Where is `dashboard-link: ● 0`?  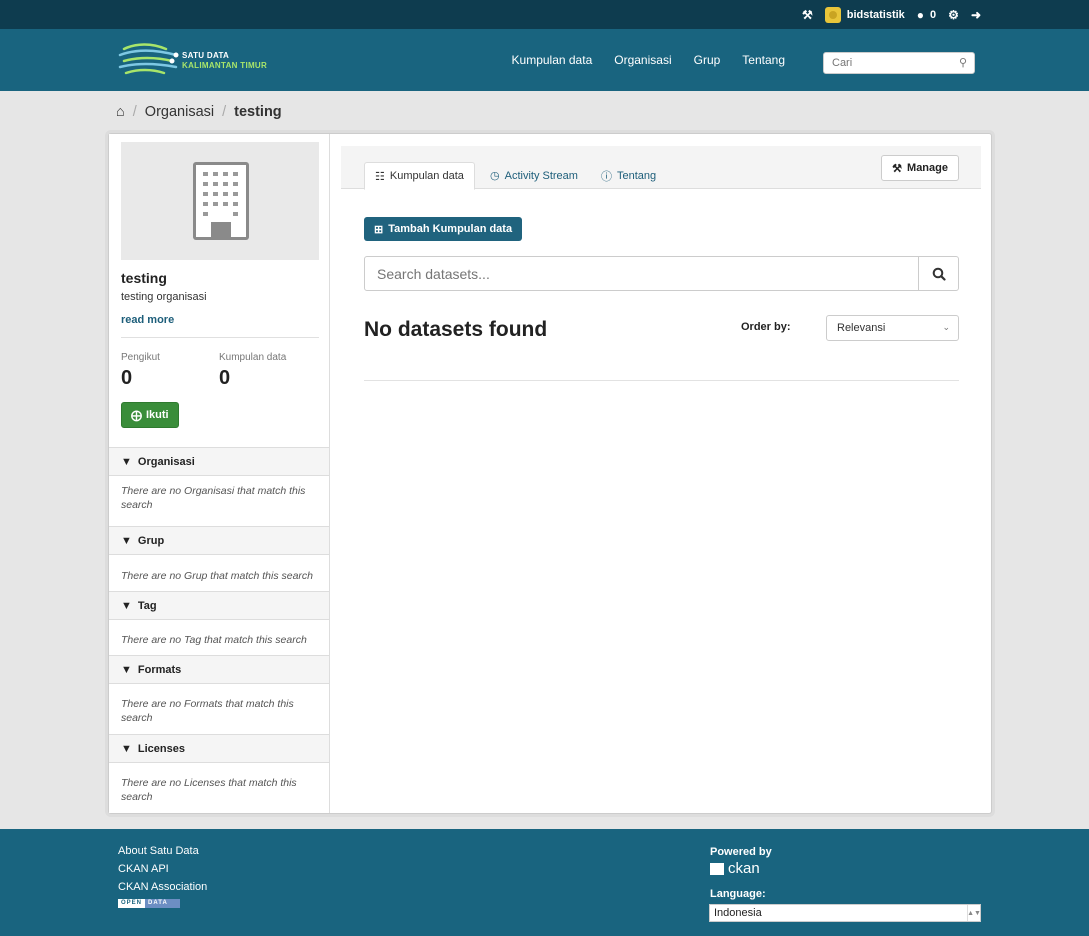
dashboard-link: ● 0 is located at coordinates (926, 15).